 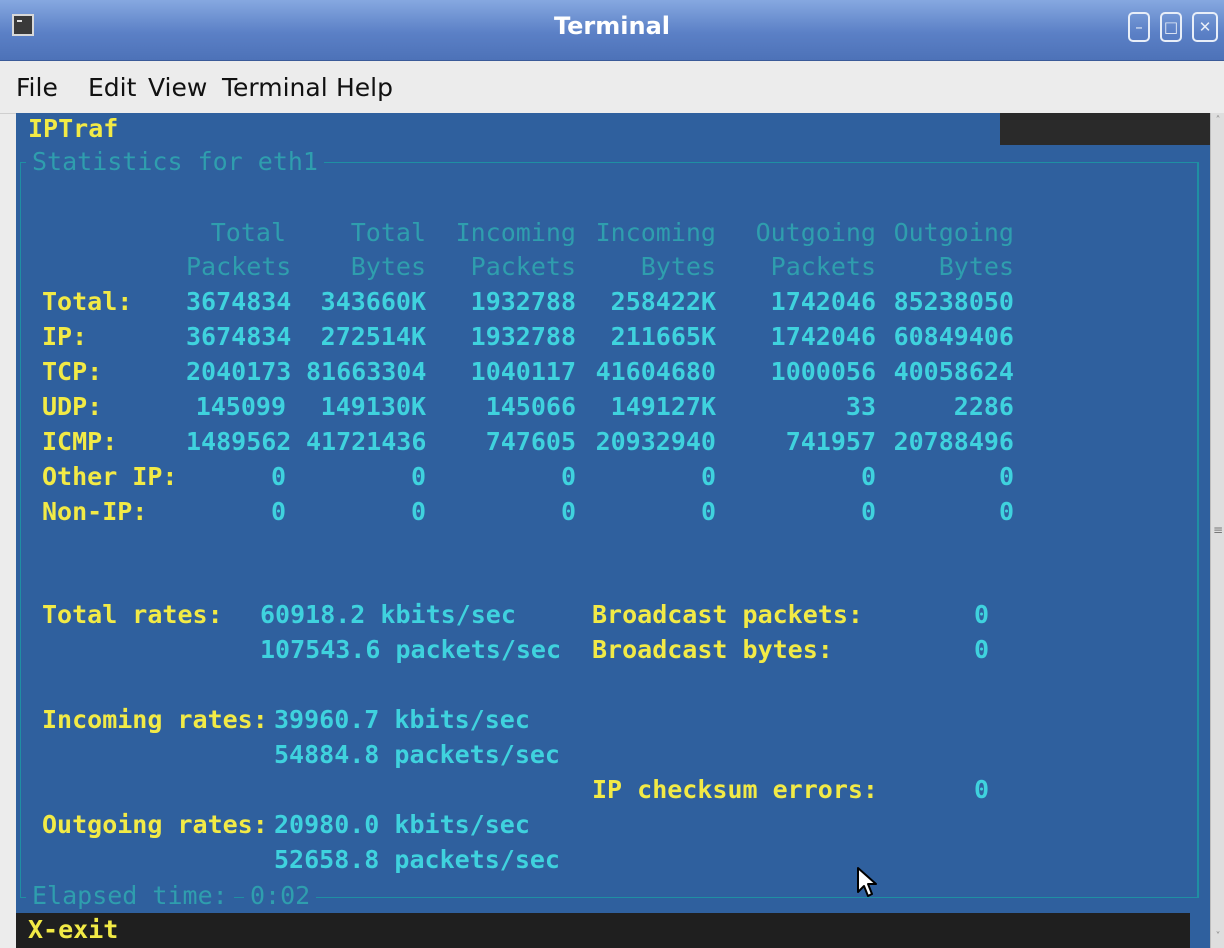 I want to click on total-rates-label: Total rates:, so click(x=132, y=614).